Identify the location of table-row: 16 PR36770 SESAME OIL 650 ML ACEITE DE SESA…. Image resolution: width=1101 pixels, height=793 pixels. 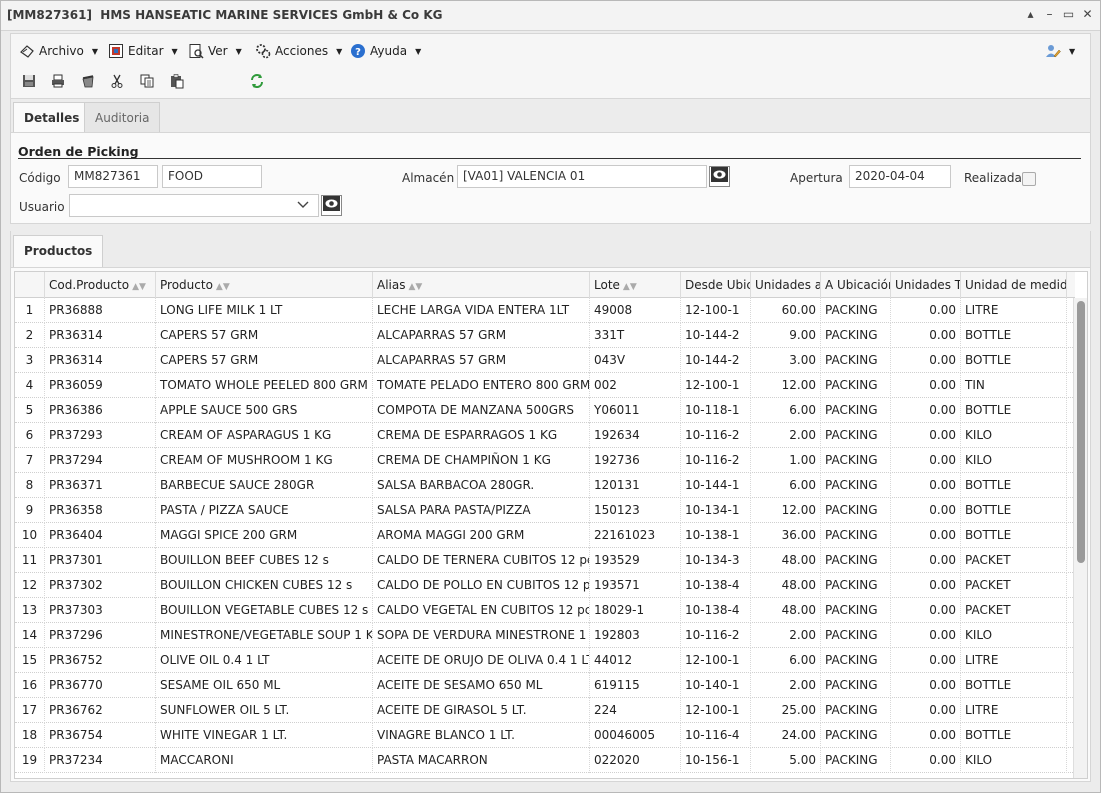
(545, 685).